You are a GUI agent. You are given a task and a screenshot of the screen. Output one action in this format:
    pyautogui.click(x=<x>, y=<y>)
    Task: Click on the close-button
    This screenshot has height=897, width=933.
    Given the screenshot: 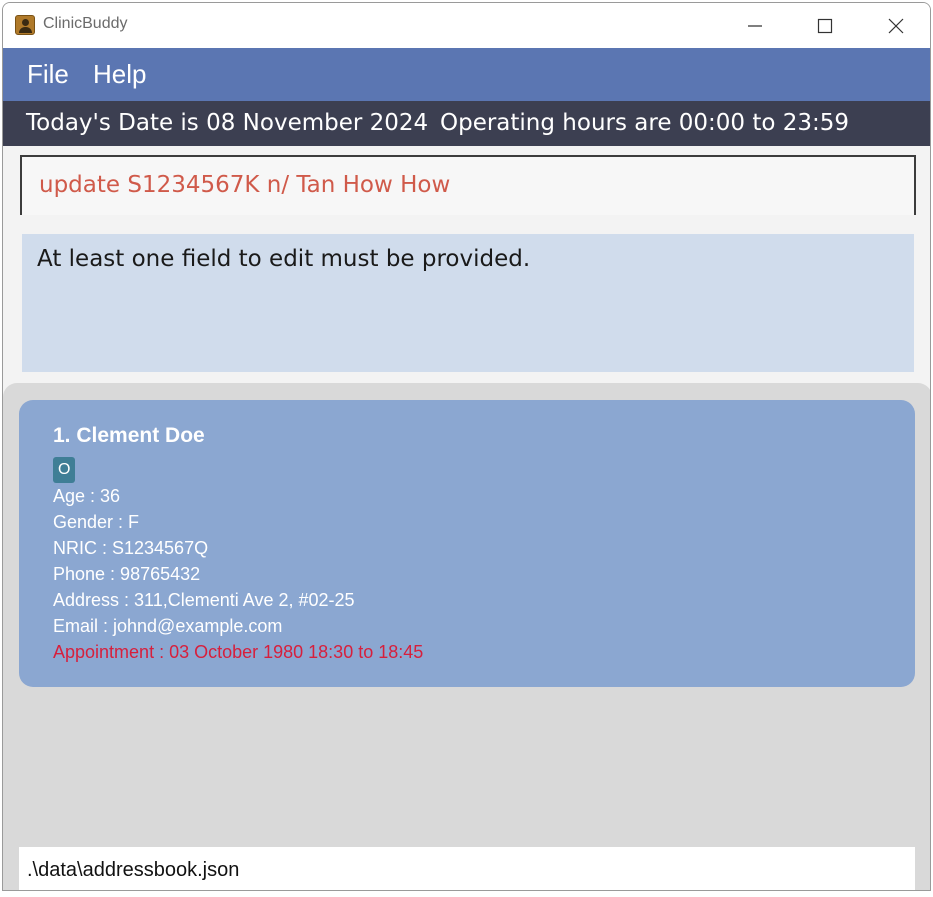 What is the action you would take?
    pyautogui.click(x=896, y=25)
    